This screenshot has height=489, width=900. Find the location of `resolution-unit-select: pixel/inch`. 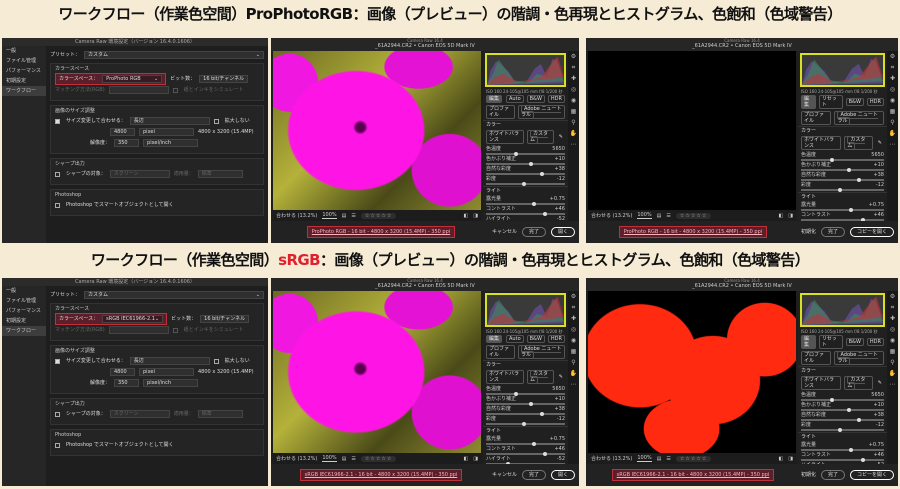

resolution-unit-select: pixel/inch is located at coordinates (171, 143).